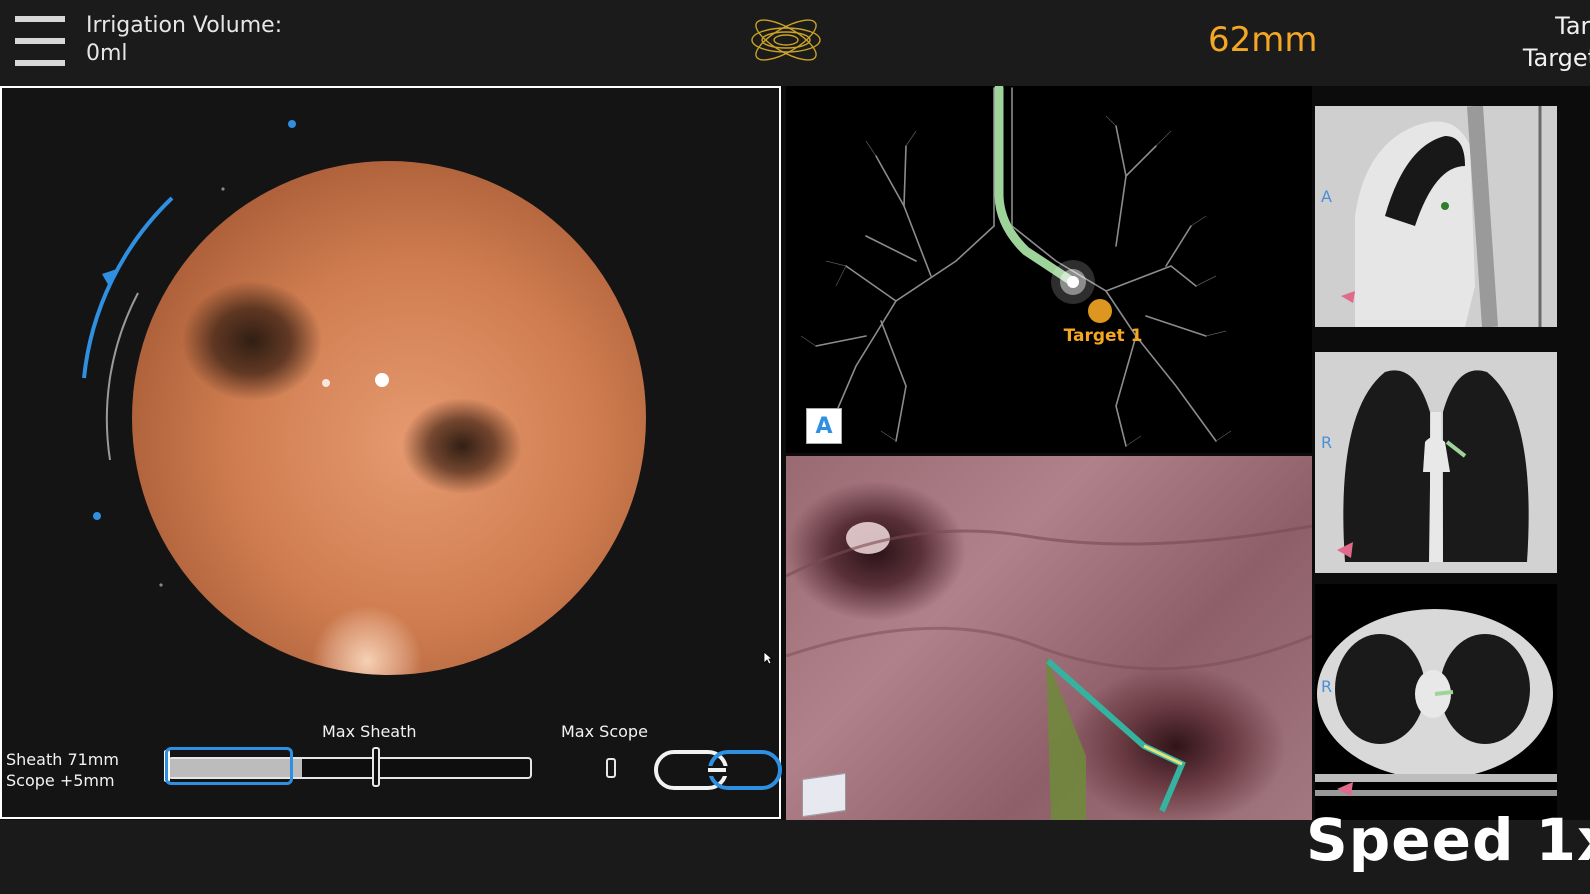  Describe the element at coordinates (1100, 311) in the screenshot. I see `target-marker` at that location.